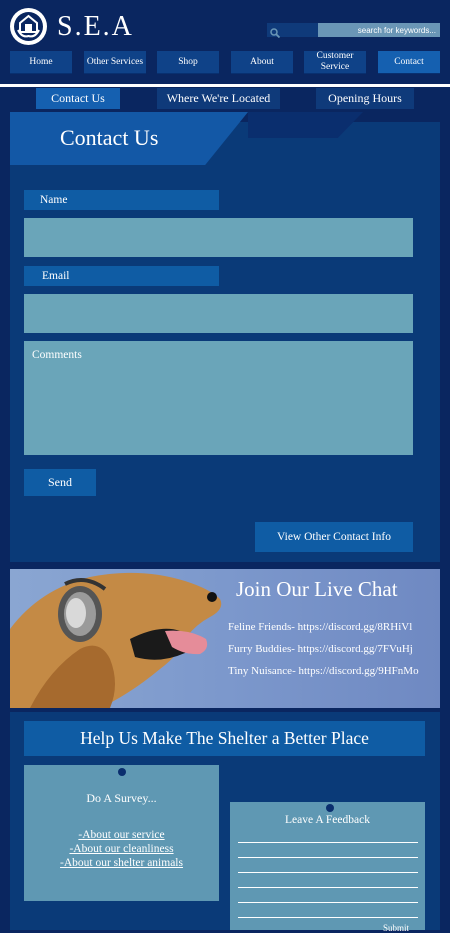  What do you see at coordinates (218, 313) in the screenshot?
I see `email-field` at bounding box center [218, 313].